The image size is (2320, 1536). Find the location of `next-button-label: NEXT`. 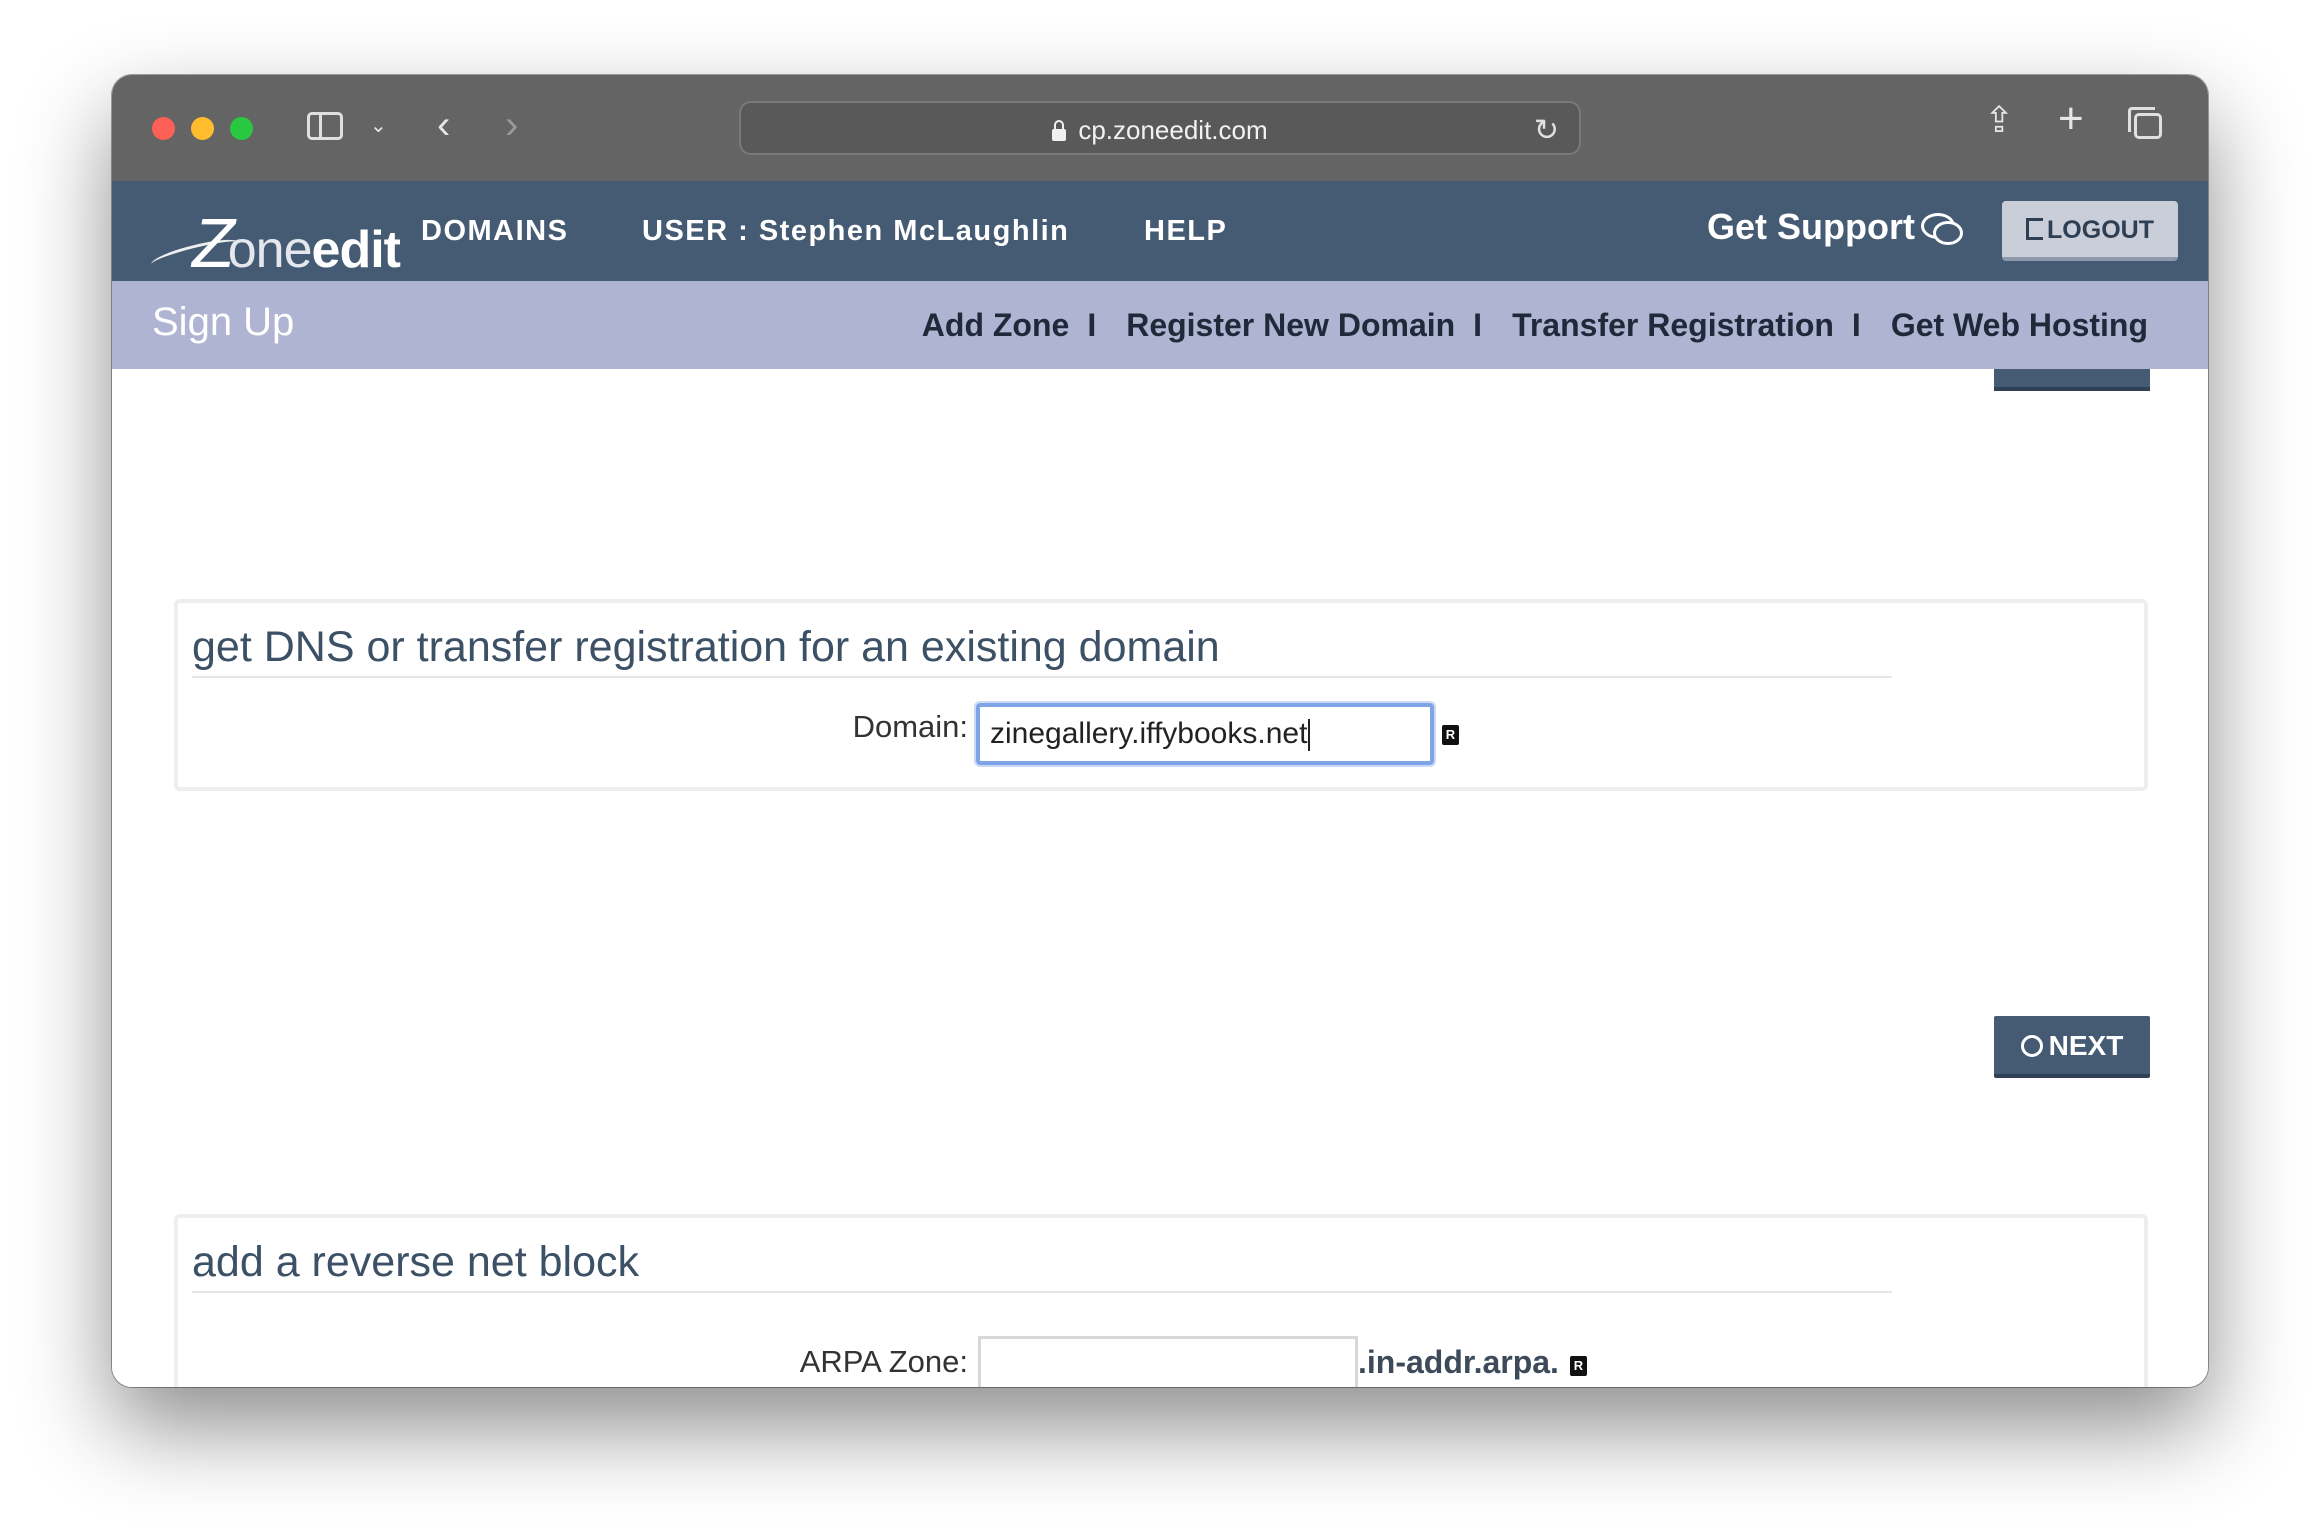

next-button-label: NEXT is located at coordinates (2086, 1045).